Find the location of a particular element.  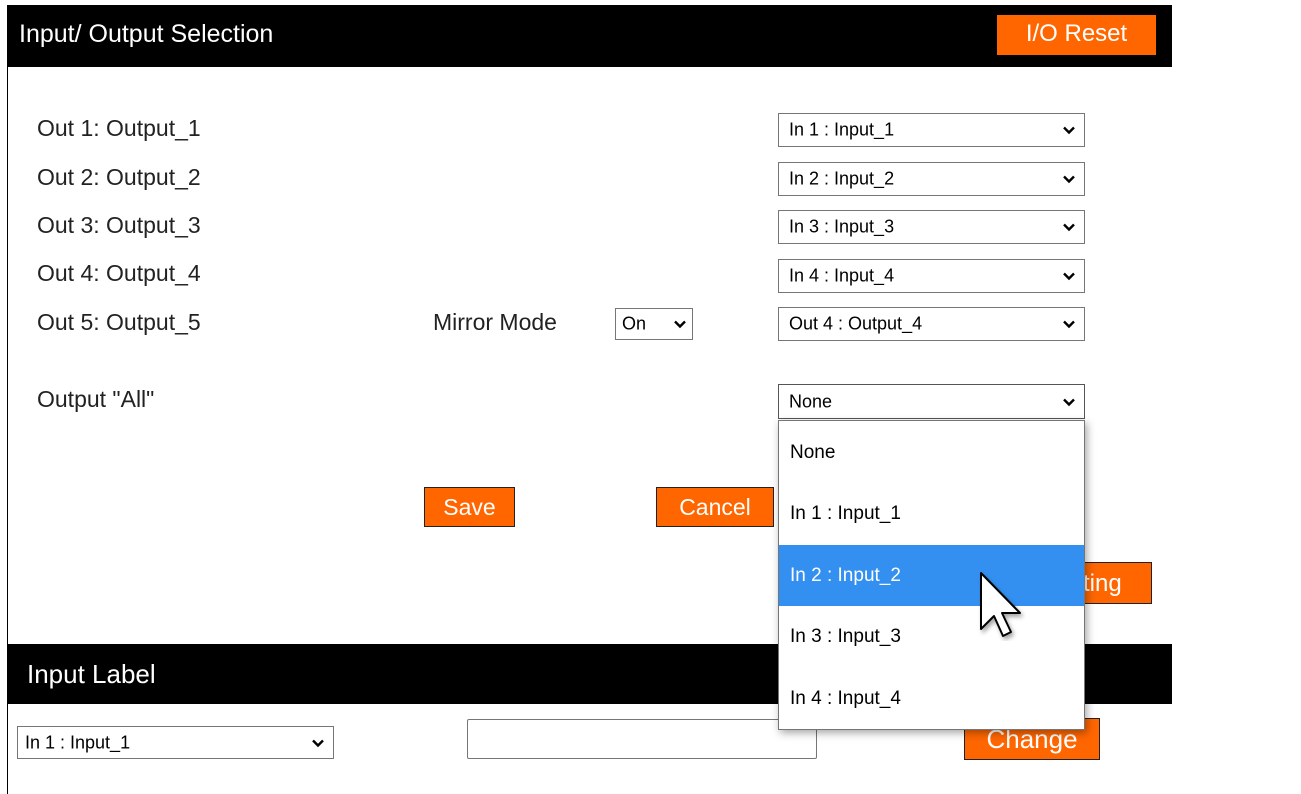

output-label-2: Out 2: Output_2 is located at coordinates (119, 177).